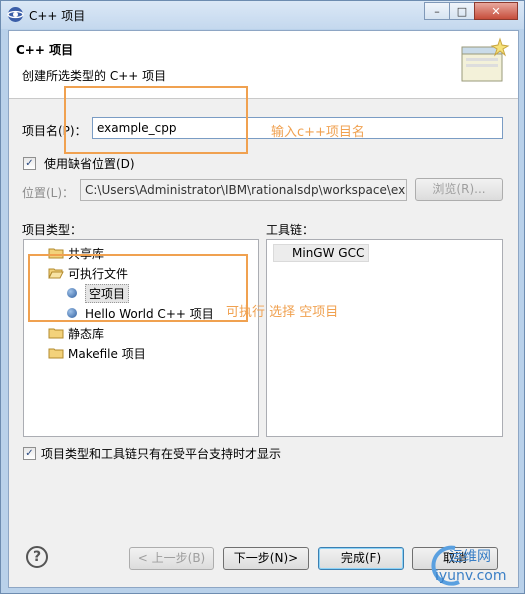 The image size is (525, 594). What do you see at coordinates (282, 312) in the screenshot?
I see `annotation-type-hint: 可执行 选择 空项目` at bounding box center [282, 312].